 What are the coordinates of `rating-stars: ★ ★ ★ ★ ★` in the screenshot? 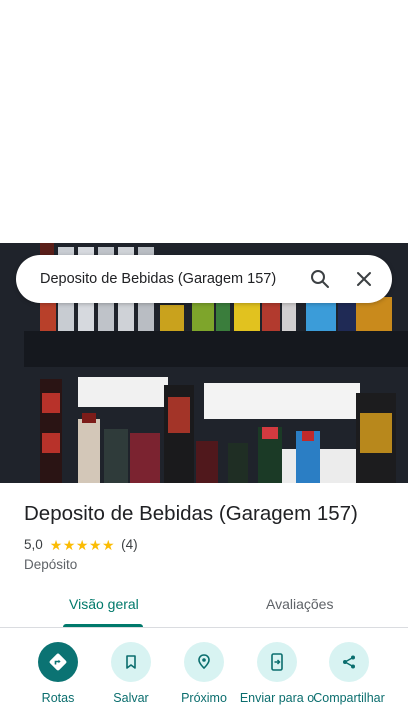 It's located at (82, 545).